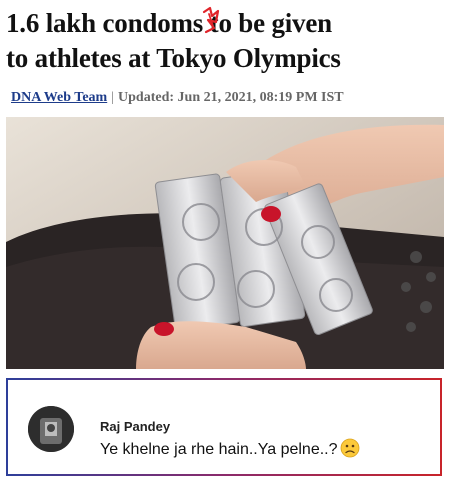 Image resolution: width=450 pixels, height=479 pixels. I want to click on comment-author: Raj Pandey, so click(135, 426).